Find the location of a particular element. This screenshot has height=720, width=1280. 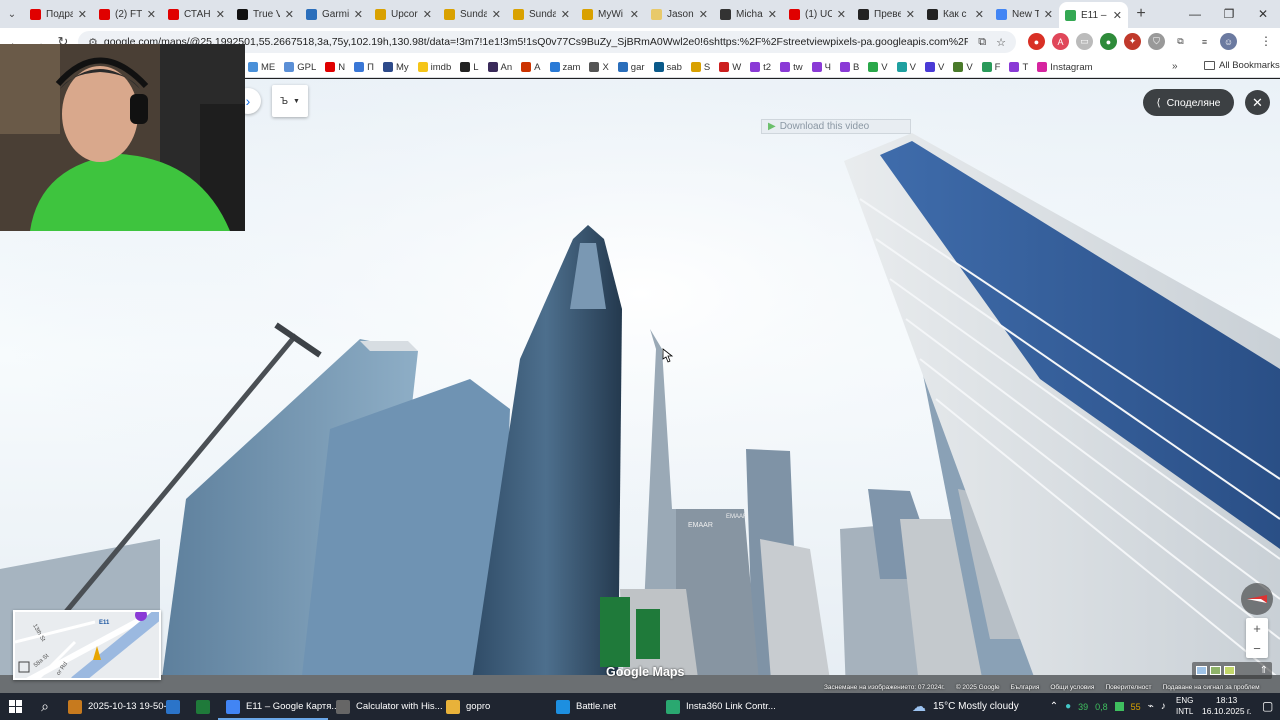

tab-2: СТАН ✕ is located at coordinates (196, 14).